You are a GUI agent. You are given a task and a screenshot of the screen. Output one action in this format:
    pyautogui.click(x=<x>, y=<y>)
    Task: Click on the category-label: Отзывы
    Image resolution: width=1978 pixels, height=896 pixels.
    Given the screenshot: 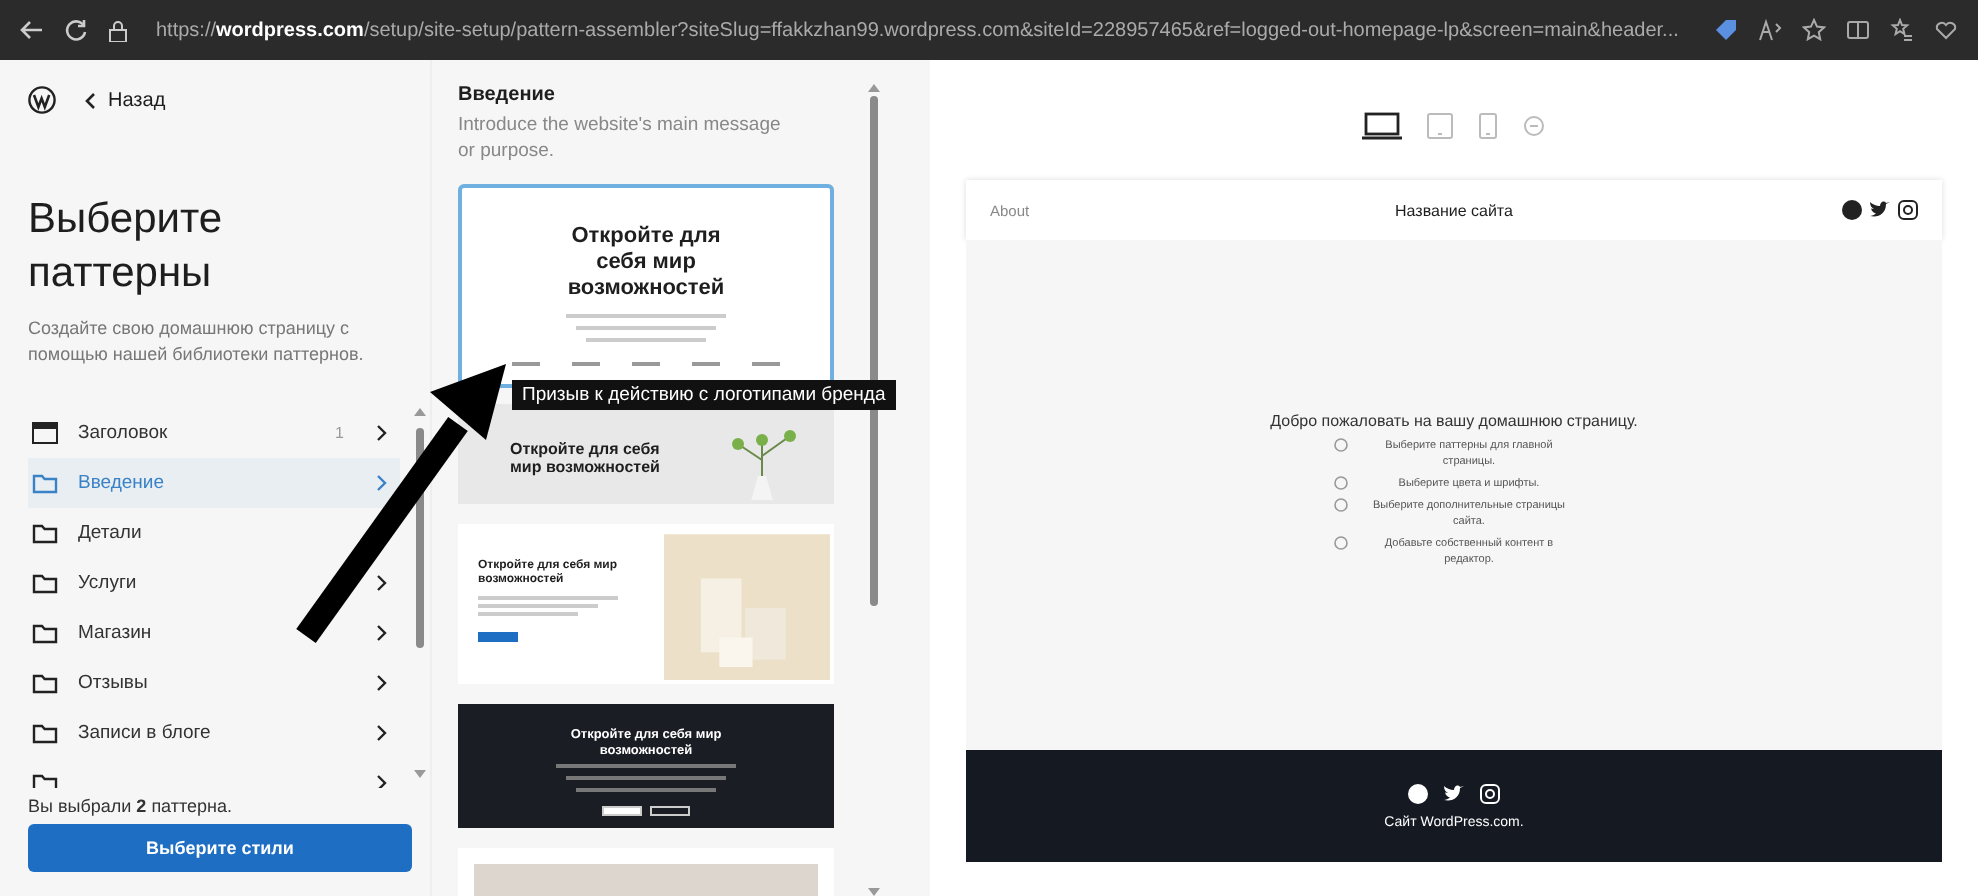 What is the action you would take?
    pyautogui.click(x=114, y=683)
    